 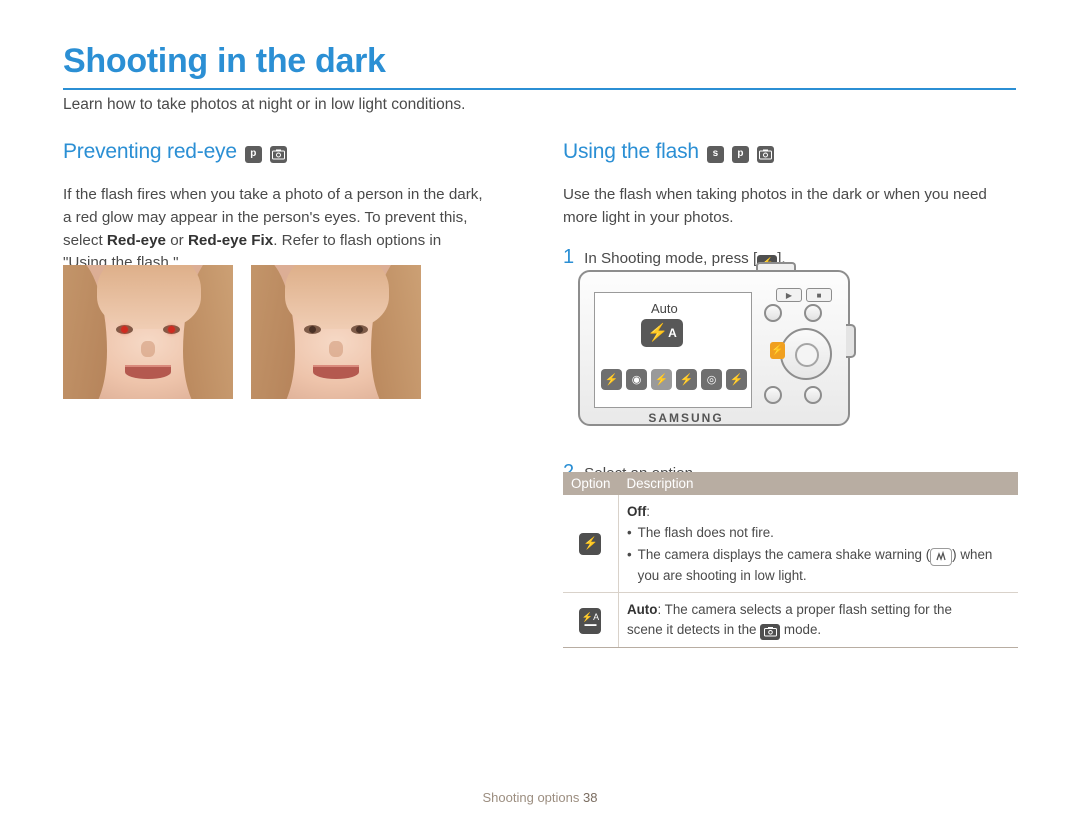 I want to click on photo-nose, so click(x=336, y=349).